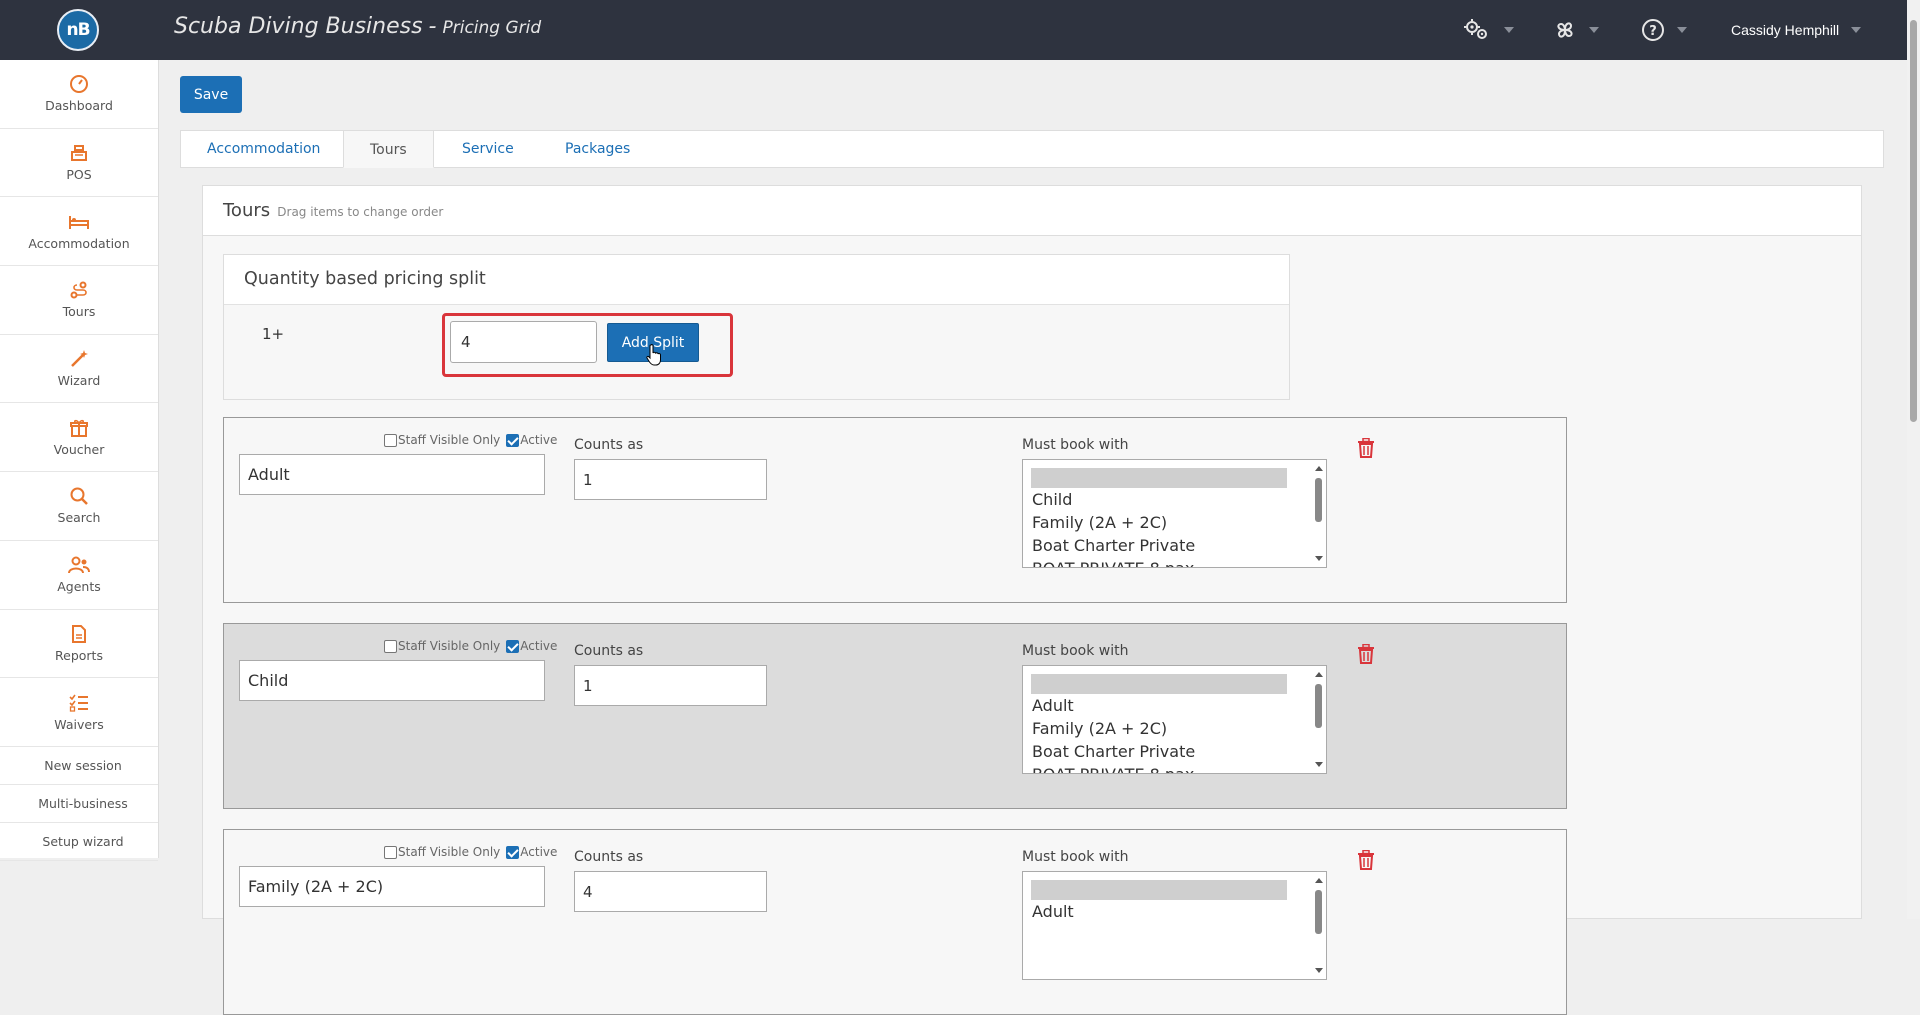 This screenshot has width=1920, height=1015. Describe the element at coordinates (79, 94) in the screenshot. I see `sidebar-item-dashboard: Dashboard` at that location.